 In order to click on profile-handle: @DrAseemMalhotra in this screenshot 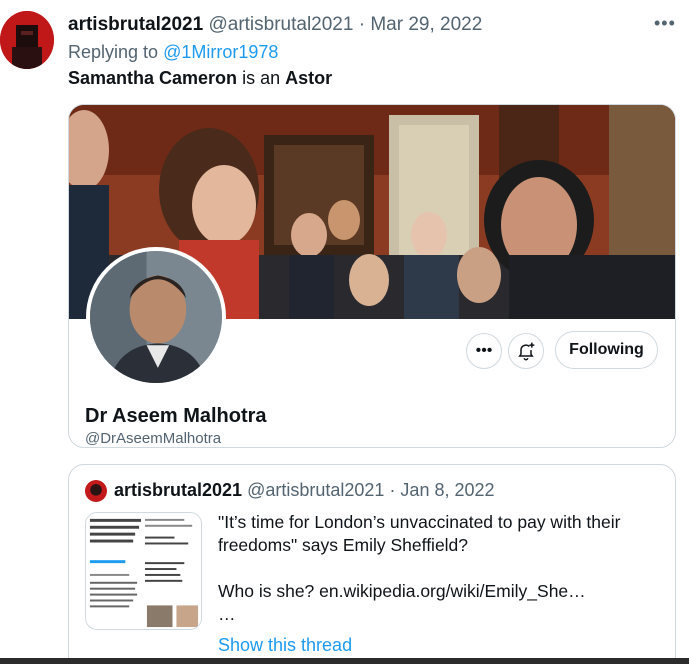, I will do `click(153, 438)`.